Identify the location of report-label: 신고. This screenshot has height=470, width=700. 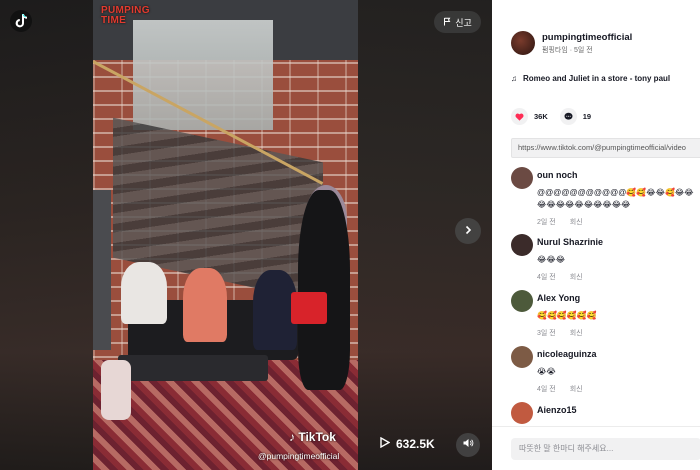
(463, 22).